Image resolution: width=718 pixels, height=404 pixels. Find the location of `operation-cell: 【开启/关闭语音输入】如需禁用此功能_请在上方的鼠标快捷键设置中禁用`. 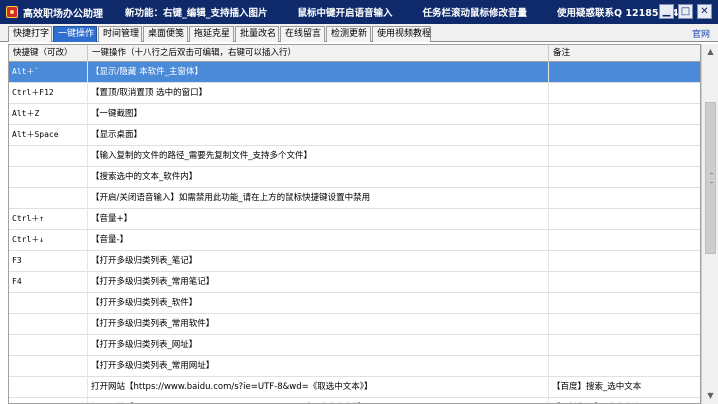

operation-cell: 【开启/关闭语音输入】如需禁用此功能_请在上方的鼠标快捷键设置中禁用 is located at coordinates (318, 198).